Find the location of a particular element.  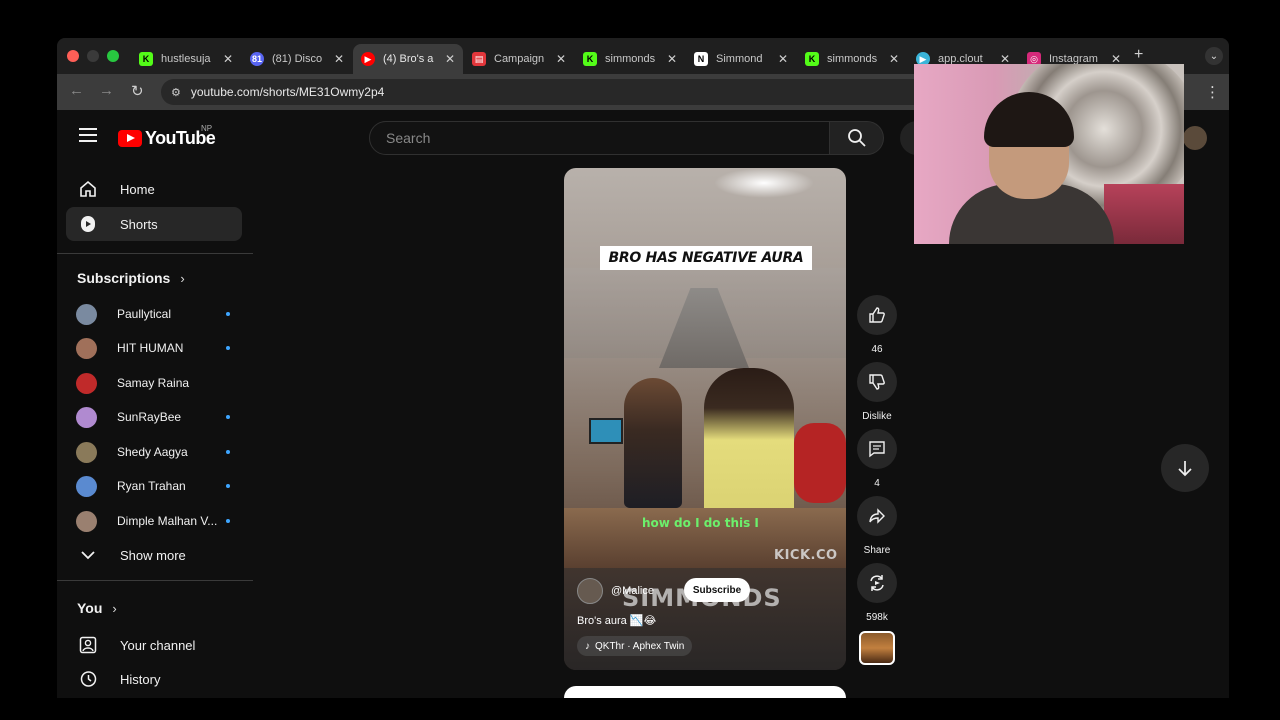

video-subtitle: how do I do this I is located at coordinates (700, 523).